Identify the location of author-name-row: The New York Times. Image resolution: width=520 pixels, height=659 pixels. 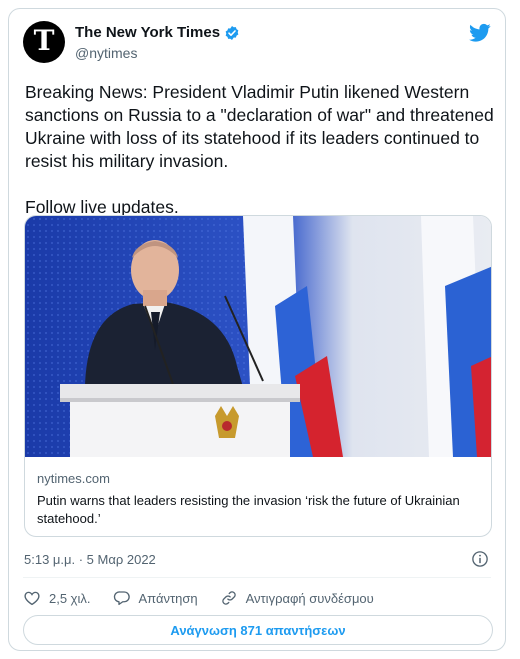
(157, 32).